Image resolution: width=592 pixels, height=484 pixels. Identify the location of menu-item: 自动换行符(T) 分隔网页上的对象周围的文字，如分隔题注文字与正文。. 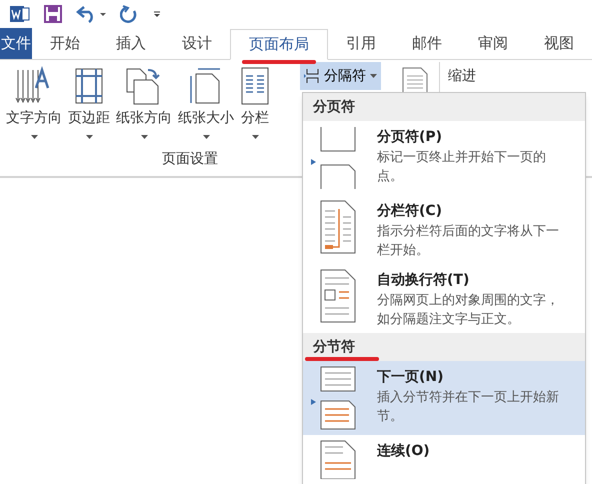
(444, 298).